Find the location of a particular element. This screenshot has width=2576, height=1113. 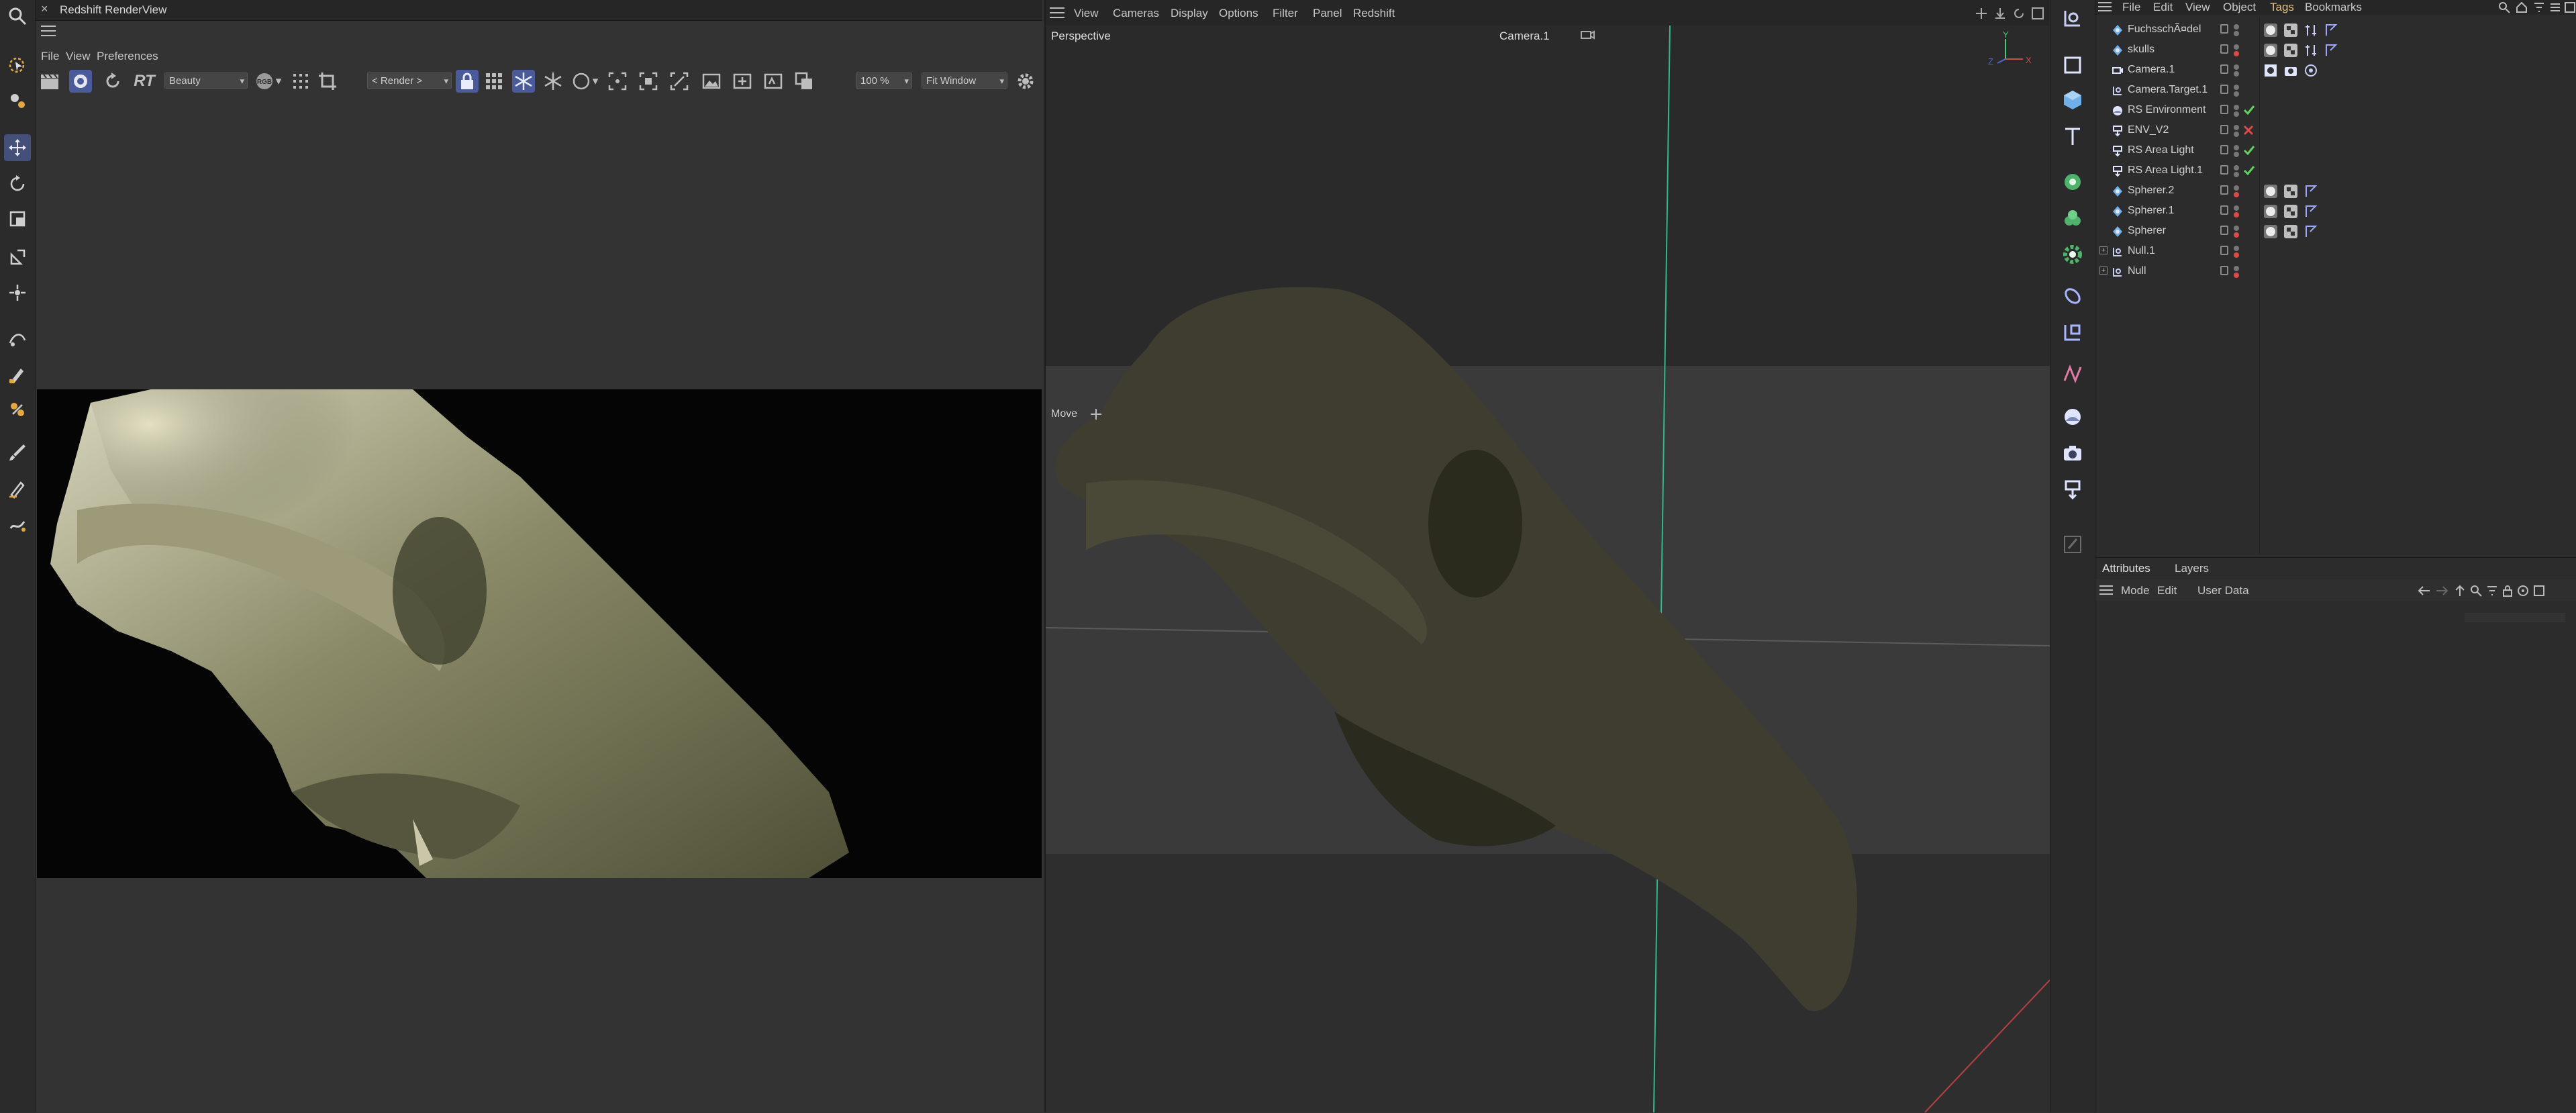

light-icon is located at coordinates (2073, 489).